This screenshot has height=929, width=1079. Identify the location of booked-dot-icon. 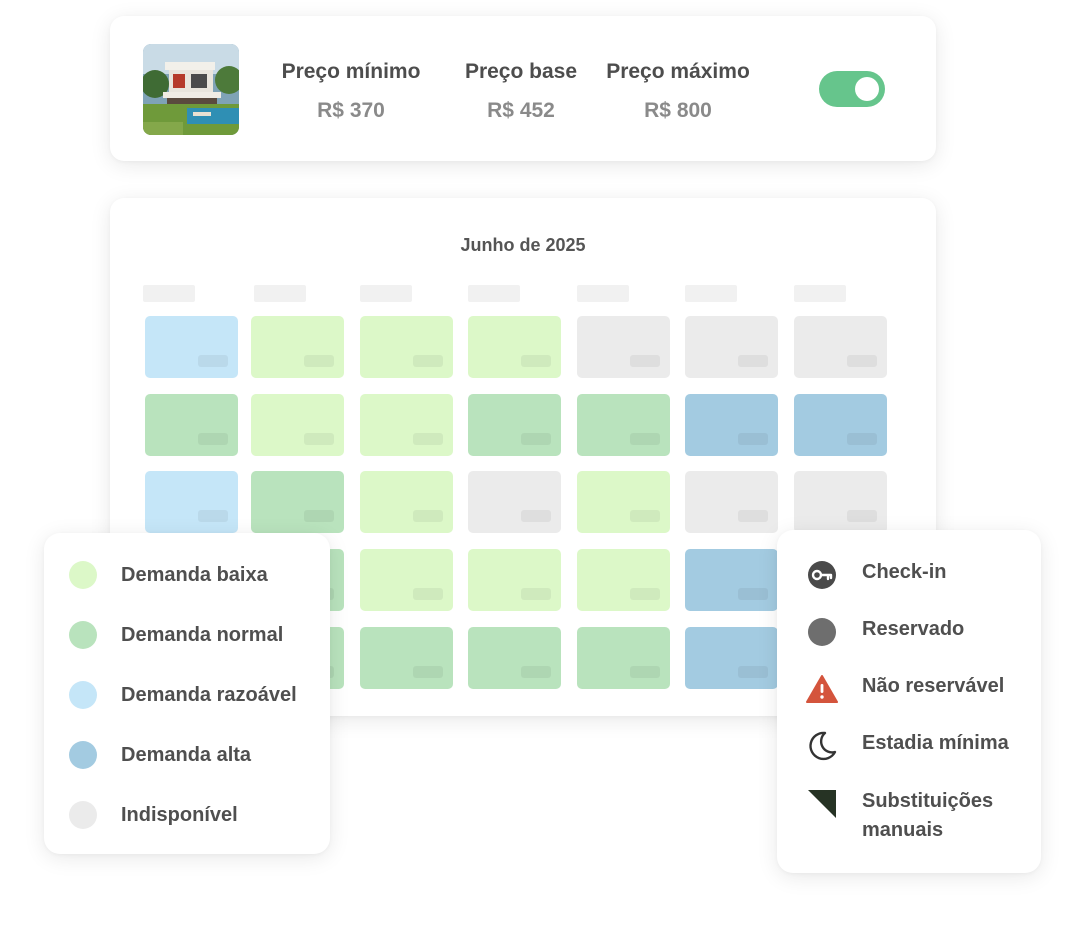
(822, 632).